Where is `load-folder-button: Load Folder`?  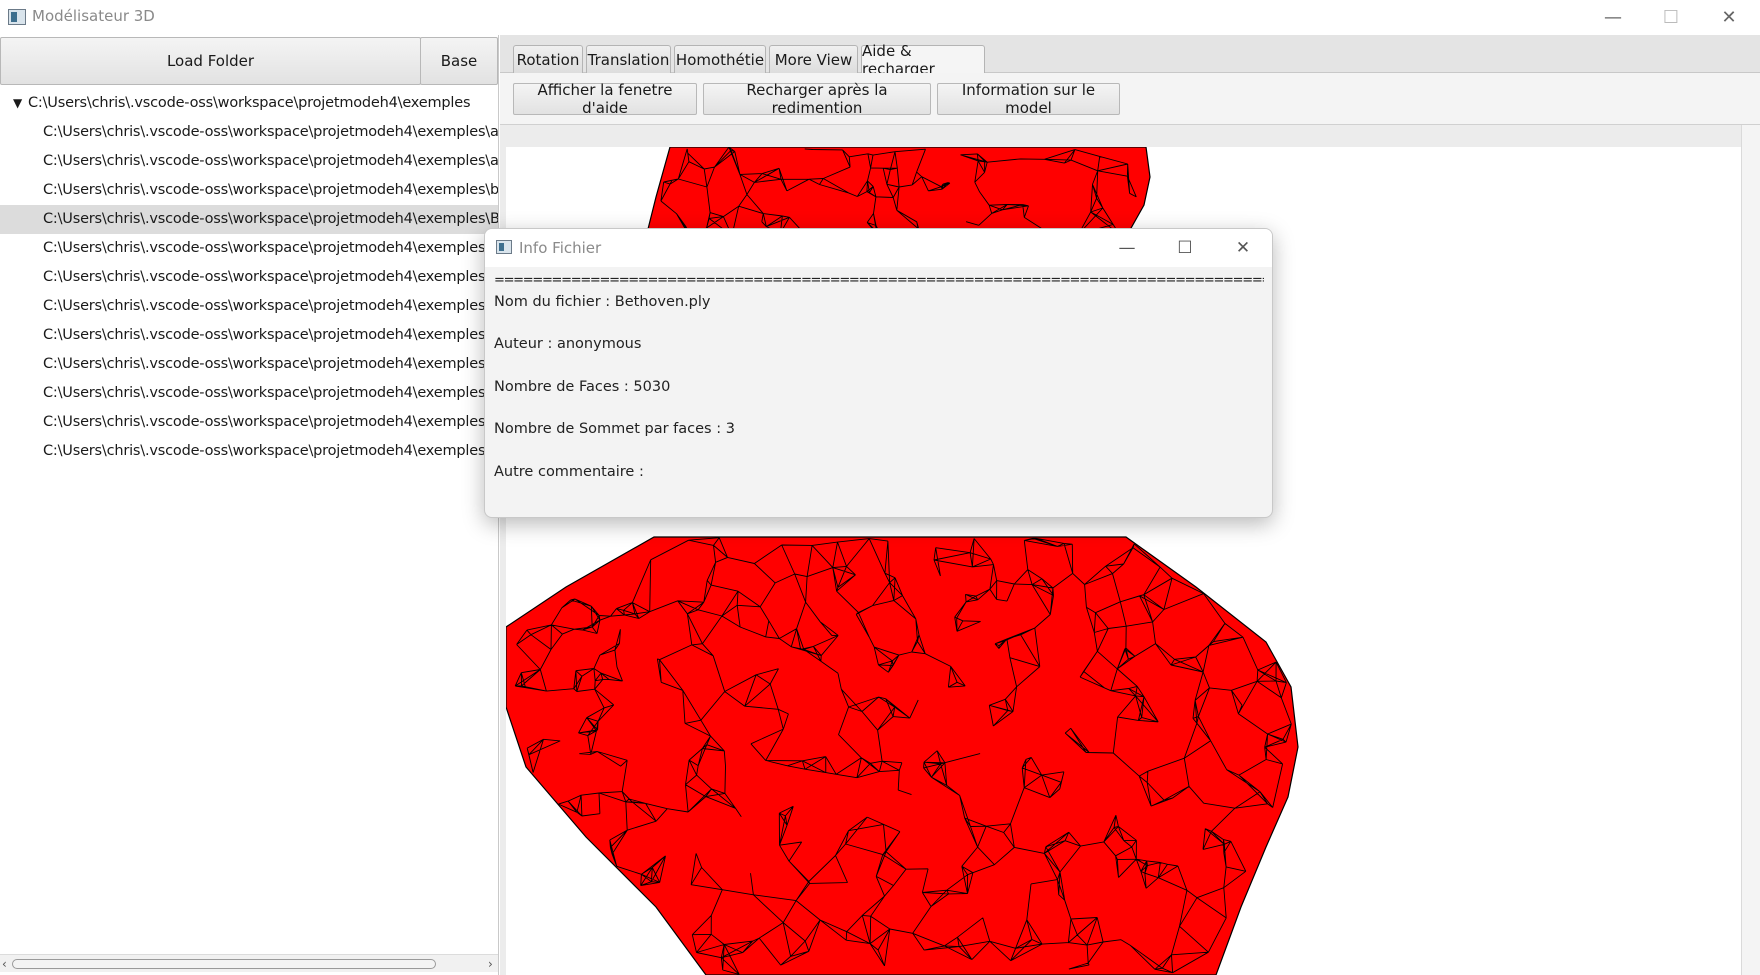 load-folder-button: Load Folder is located at coordinates (210, 61).